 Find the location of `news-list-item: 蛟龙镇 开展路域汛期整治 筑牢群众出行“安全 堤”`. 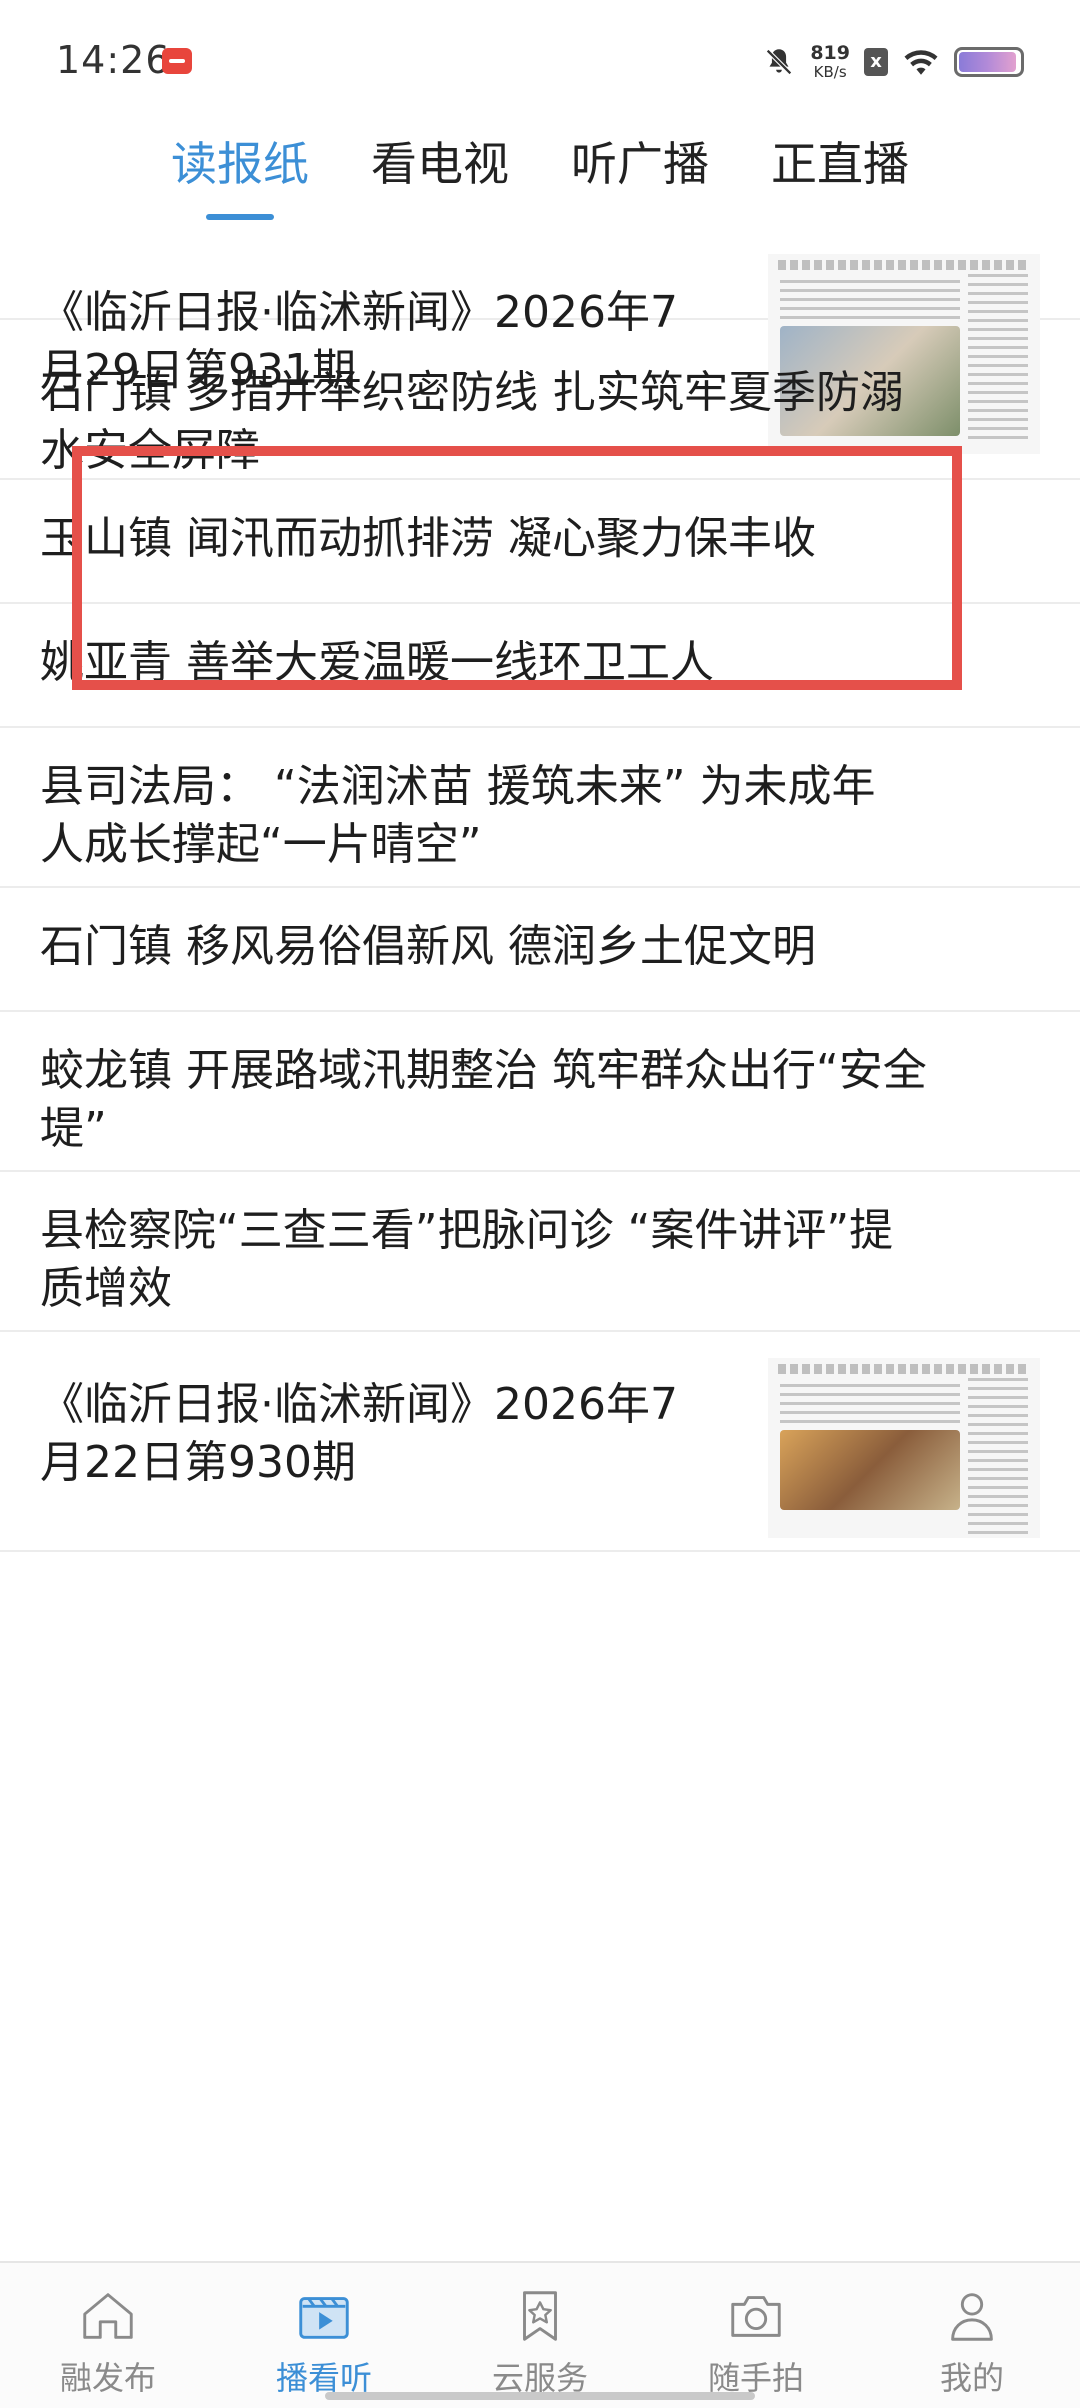

news-list-item: 蛟龙镇 开展路域汛期整治 筑牢群众出行“安全 堤” is located at coordinates (540, 1092).